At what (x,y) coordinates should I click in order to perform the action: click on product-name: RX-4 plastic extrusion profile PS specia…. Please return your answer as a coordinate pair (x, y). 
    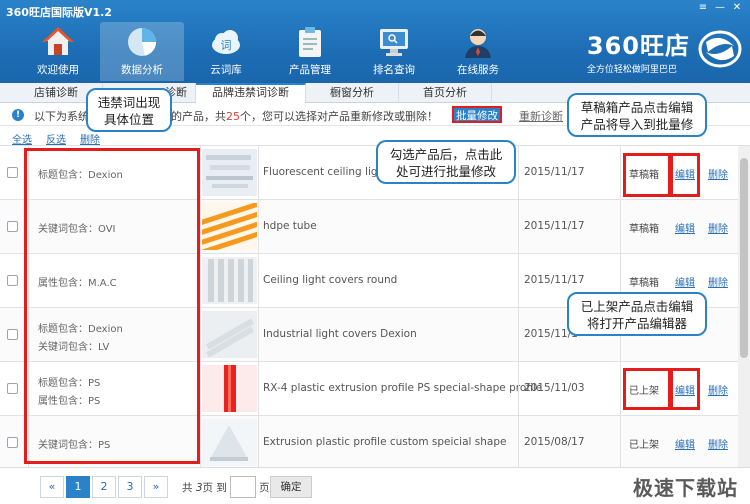
    Looking at the image, I should click on (403, 388).